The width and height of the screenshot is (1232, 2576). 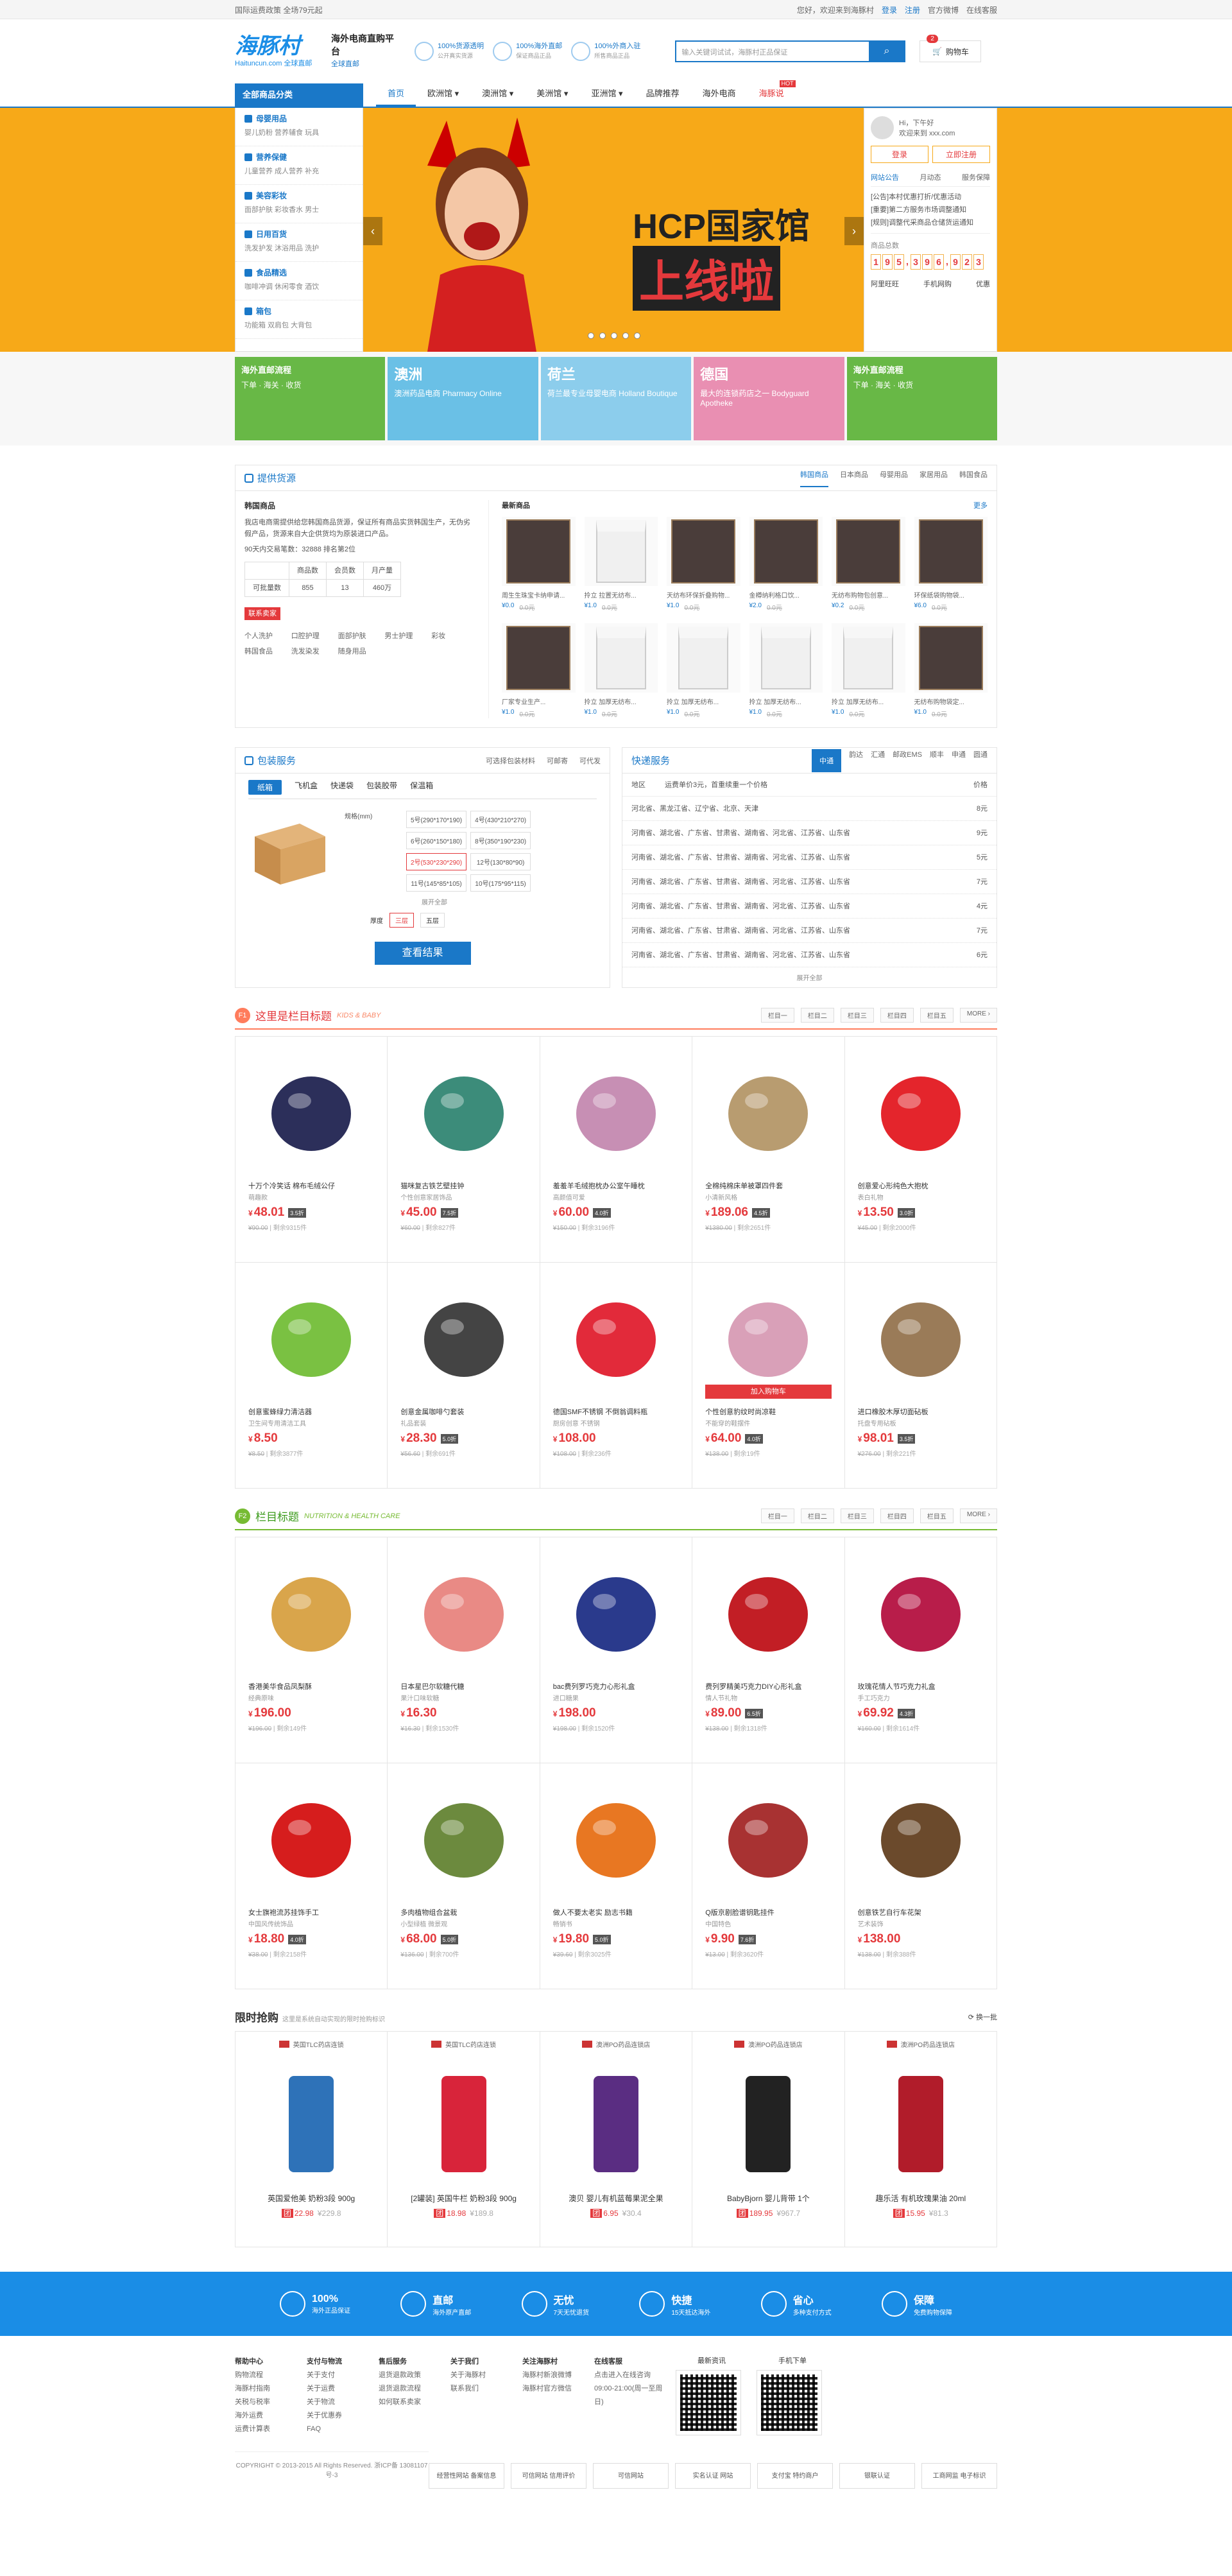 What do you see at coordinates (631, 2476) in the screenshot?
I see `cert-badge: 可信网站` at bounding box center [631, 2476].